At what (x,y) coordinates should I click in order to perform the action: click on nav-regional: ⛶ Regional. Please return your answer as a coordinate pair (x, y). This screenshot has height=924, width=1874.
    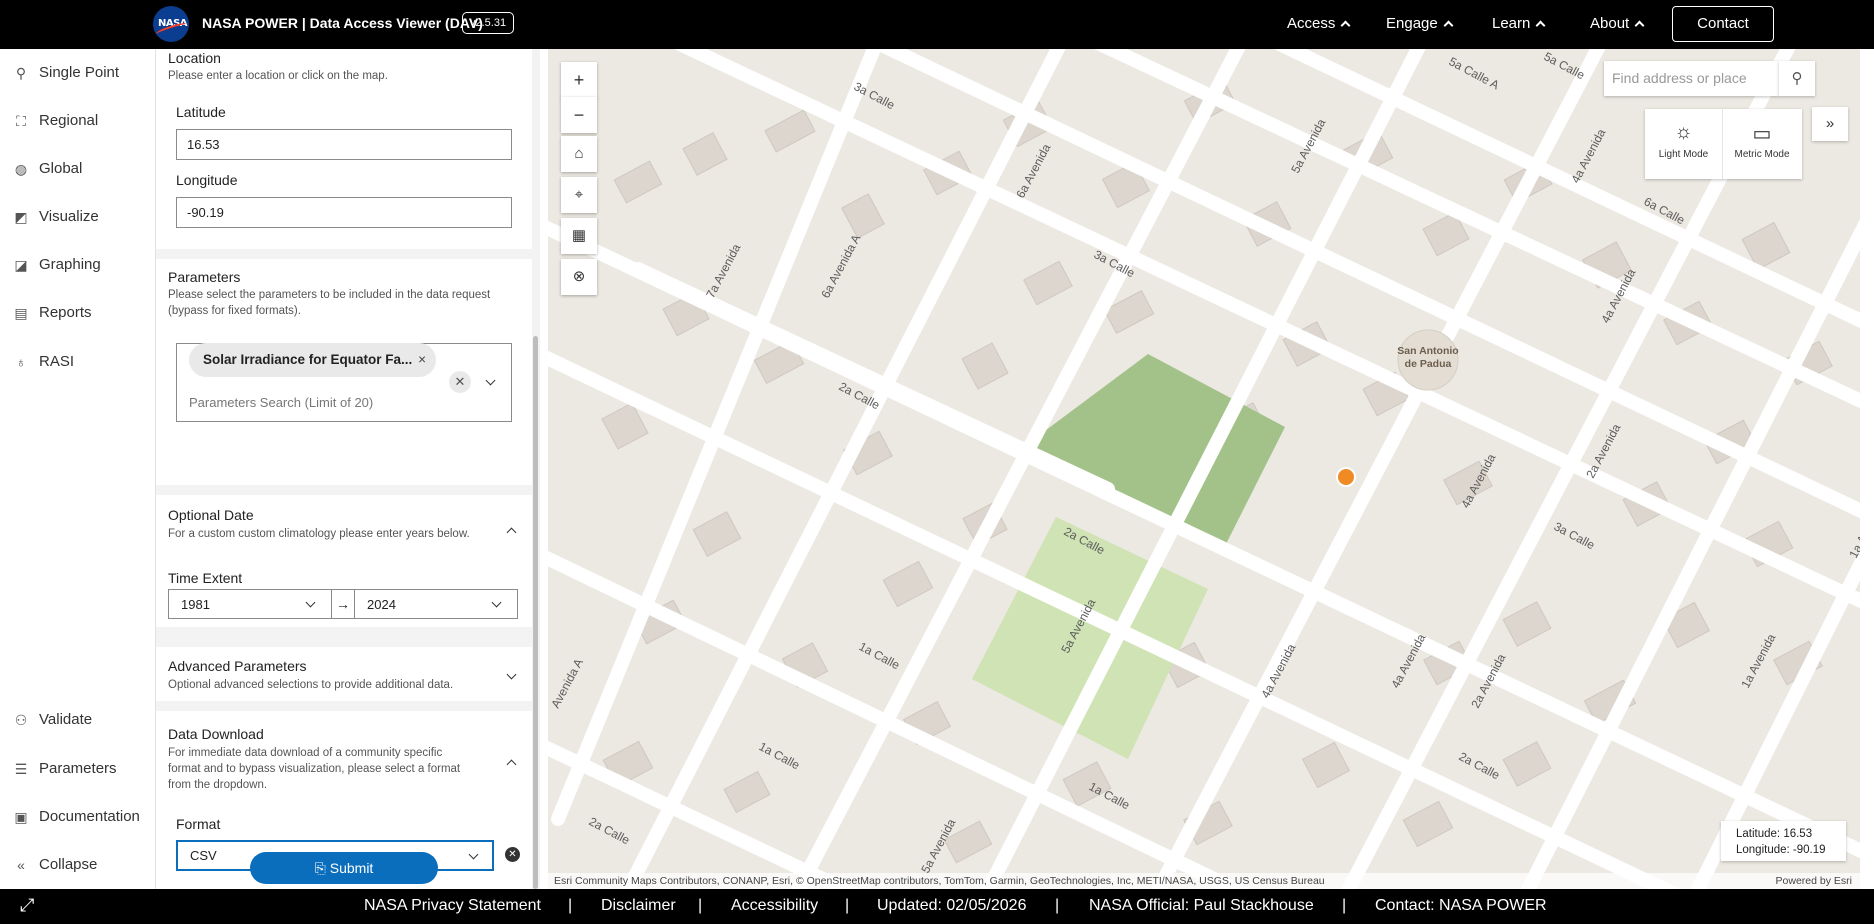
    Looking at the image, I should click on (78, 121).